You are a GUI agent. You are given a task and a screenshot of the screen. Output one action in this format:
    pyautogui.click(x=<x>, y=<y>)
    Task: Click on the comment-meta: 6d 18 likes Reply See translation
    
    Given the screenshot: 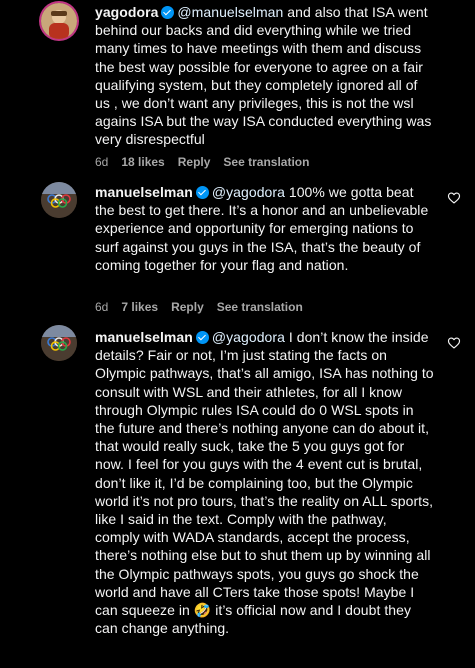 What is the action you would take?
    pyautogui.click(x=208, y=162)
    